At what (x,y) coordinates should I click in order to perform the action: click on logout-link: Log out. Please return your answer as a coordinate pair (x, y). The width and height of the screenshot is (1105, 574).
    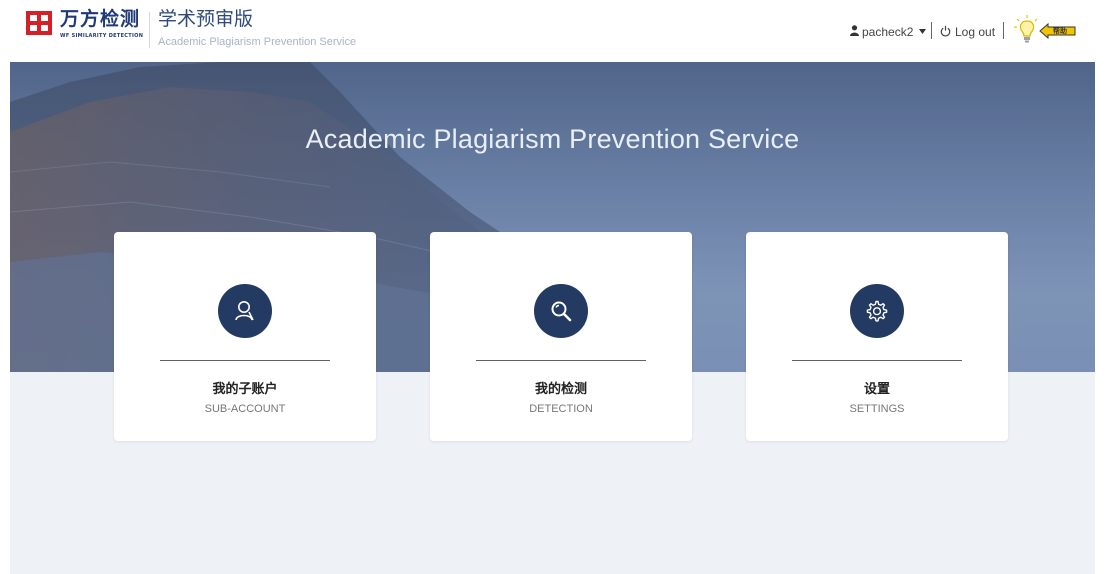
    Looking at the image, I should click on (975, 32).